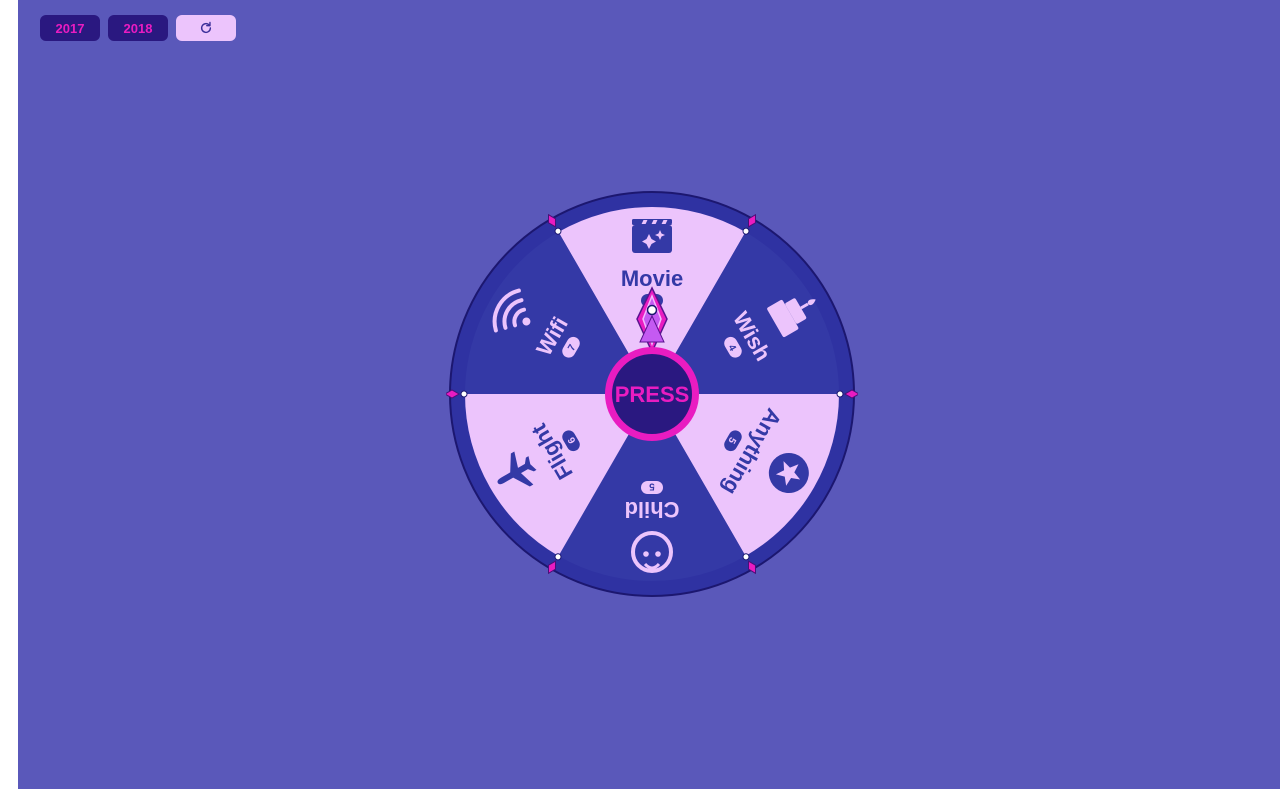 This screenshot has width=1280, height=810. I want to click on year-2017-button: 2017, so click(70, 28).